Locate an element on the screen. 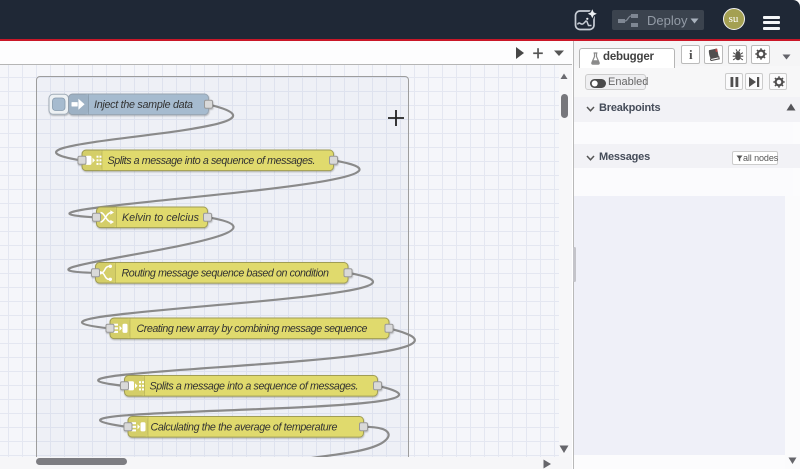 The image size is (800, 469). svg-text: Kelvin to celcius is located at coordinates (161, 218).